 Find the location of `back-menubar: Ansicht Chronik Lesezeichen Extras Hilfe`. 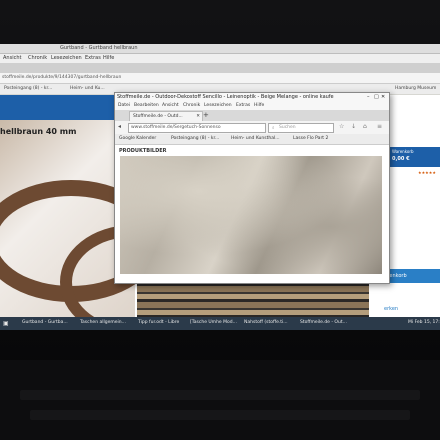

back-menubar: Ansicht Chronik Lesezeichen Extras Hilfe is located at coordinates (220, 58).